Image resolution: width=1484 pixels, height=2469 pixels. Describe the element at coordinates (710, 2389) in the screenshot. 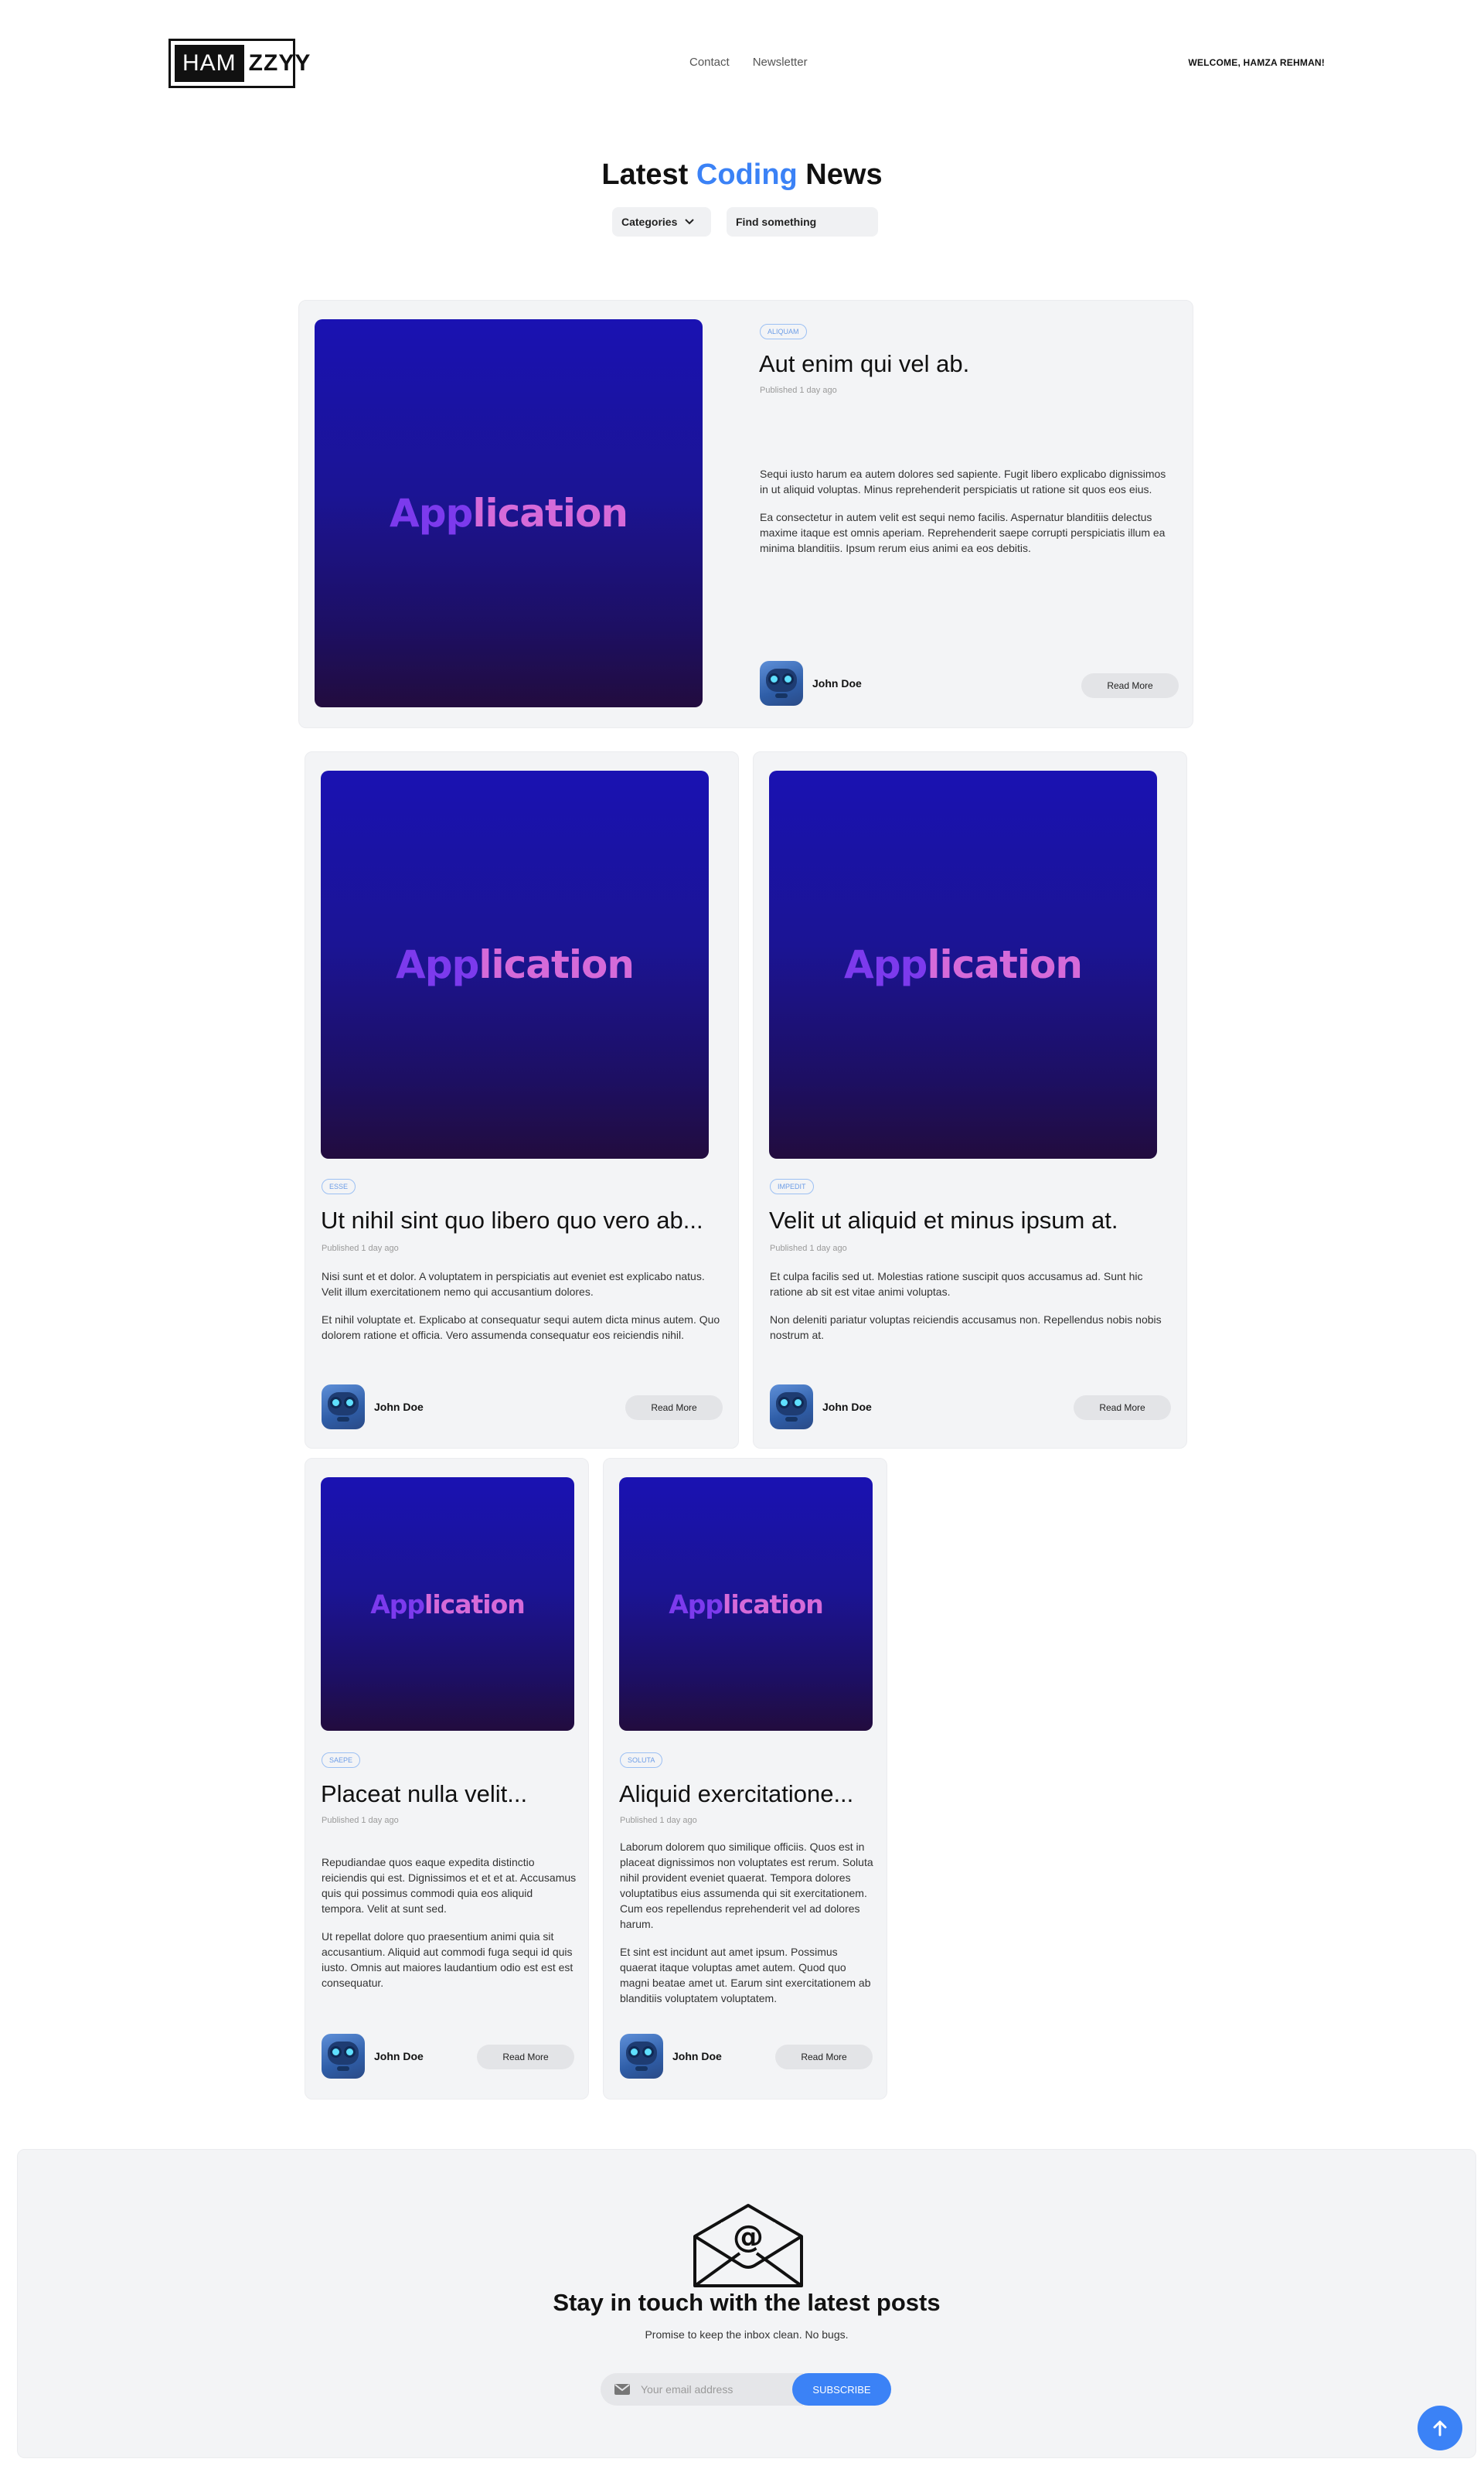

I see `email-field` at that location.